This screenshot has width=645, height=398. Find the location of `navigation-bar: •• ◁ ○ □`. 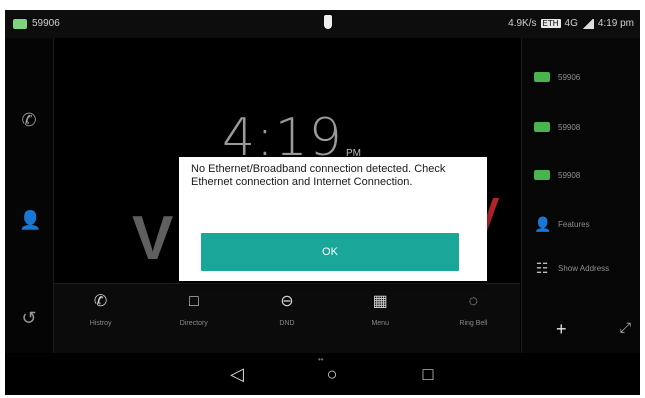

navigation-bar: •• ◁ ○ □ is located at coordinates (322, 374).